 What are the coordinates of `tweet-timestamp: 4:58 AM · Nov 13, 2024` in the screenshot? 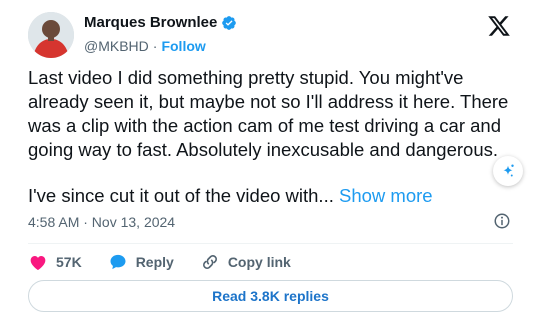 It's located at (101, 222).